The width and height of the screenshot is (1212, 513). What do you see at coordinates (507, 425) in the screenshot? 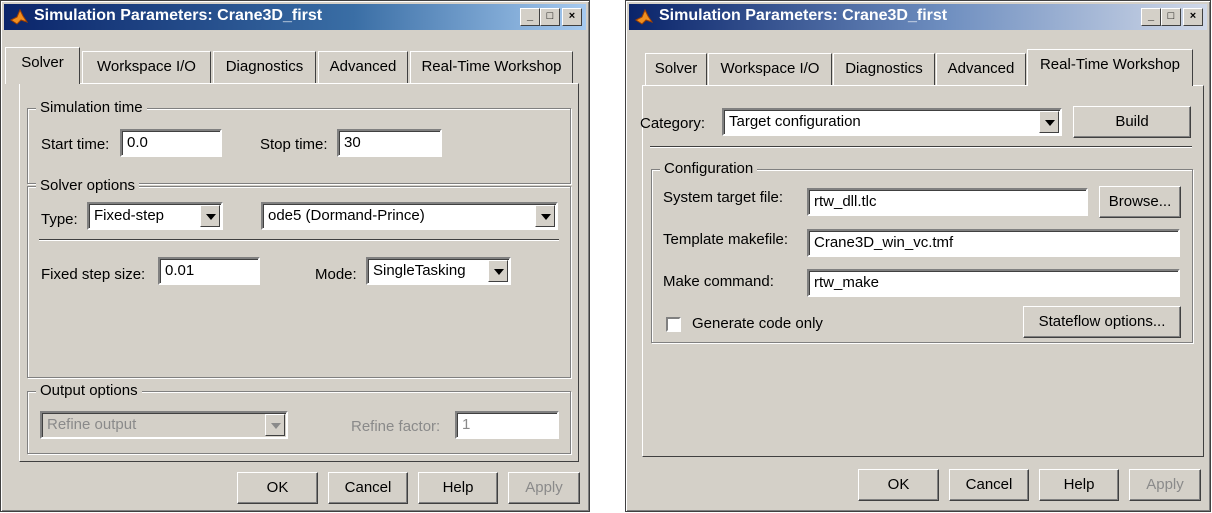
I see `refine-factor-input: 1` at bounding box center [507, 425].